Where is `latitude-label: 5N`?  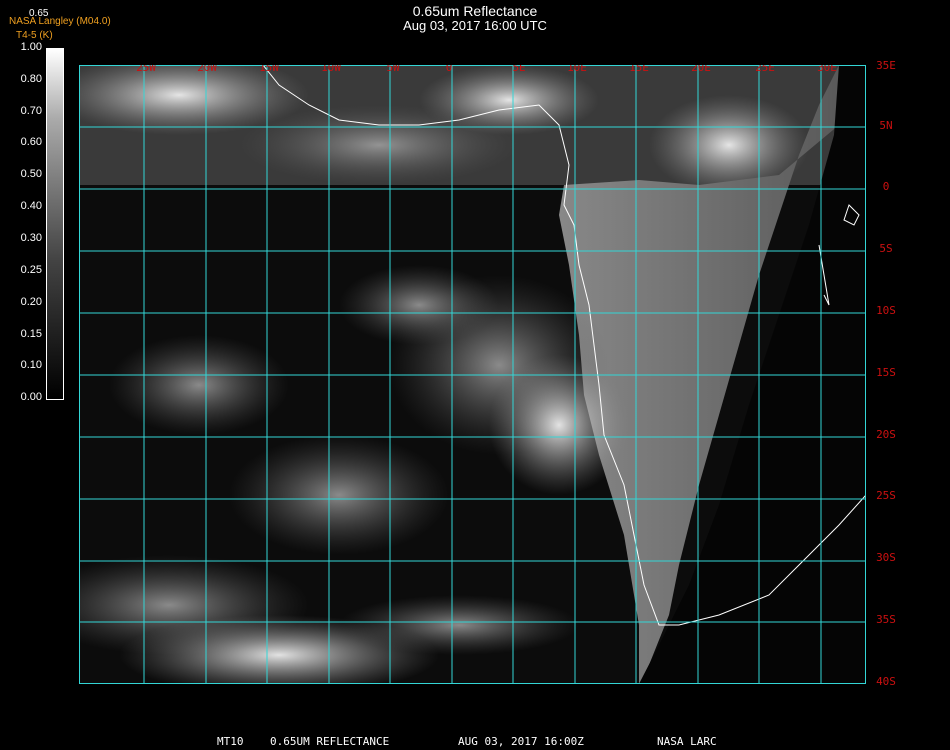 latitude-label: 5N is located at coordinates (886, 125).